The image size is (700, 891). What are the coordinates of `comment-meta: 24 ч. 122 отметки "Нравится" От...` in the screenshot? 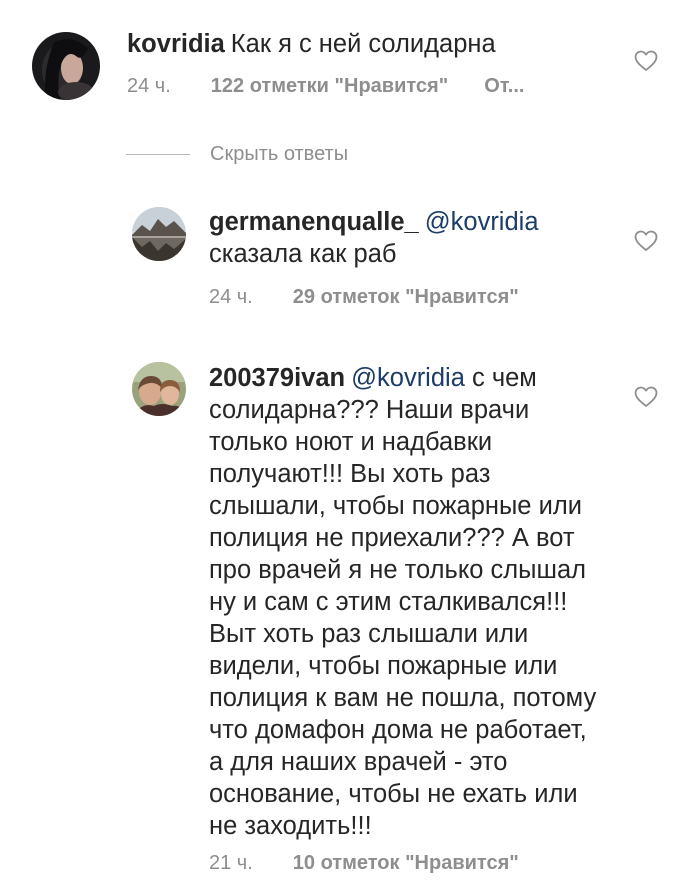 It's located at (325, 86).